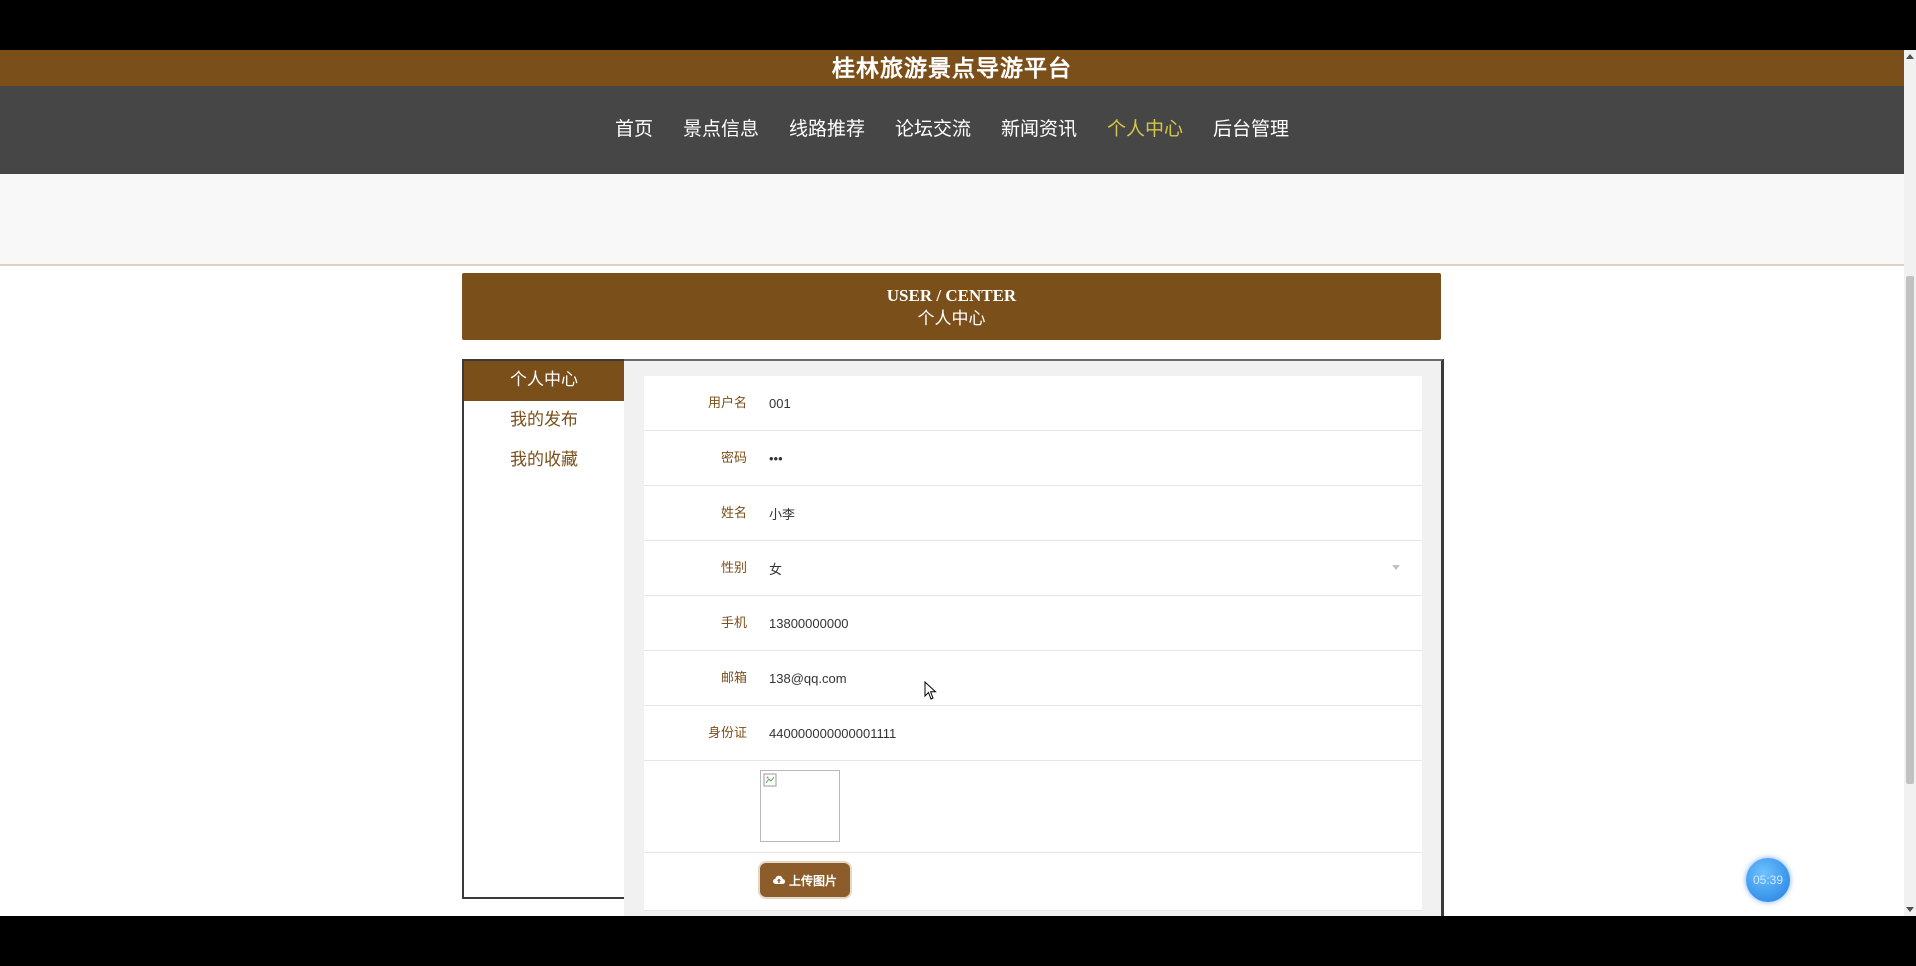  Describe the element at coordinates (1910, 56) in the screenshot. I see `scroll-up-icon` at that location.